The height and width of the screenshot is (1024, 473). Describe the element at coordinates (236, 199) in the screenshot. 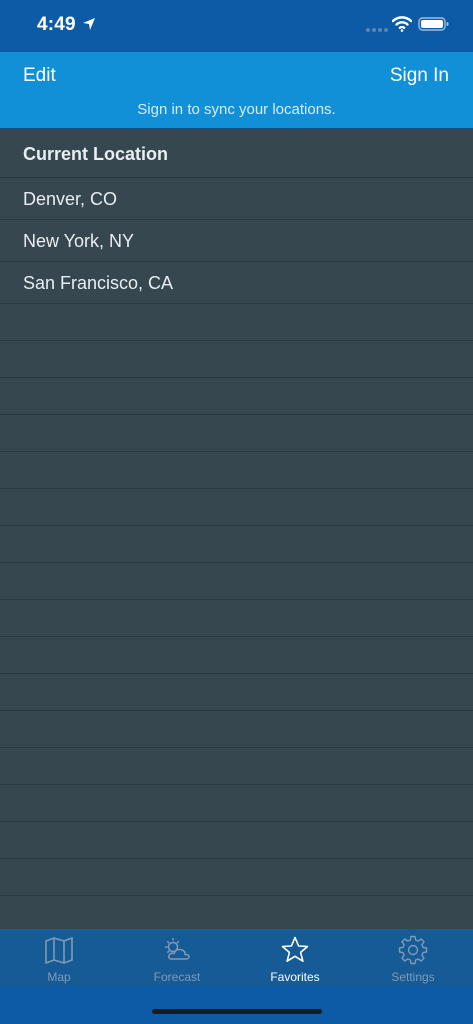

I see `list-item: Denver, CO` at that location.